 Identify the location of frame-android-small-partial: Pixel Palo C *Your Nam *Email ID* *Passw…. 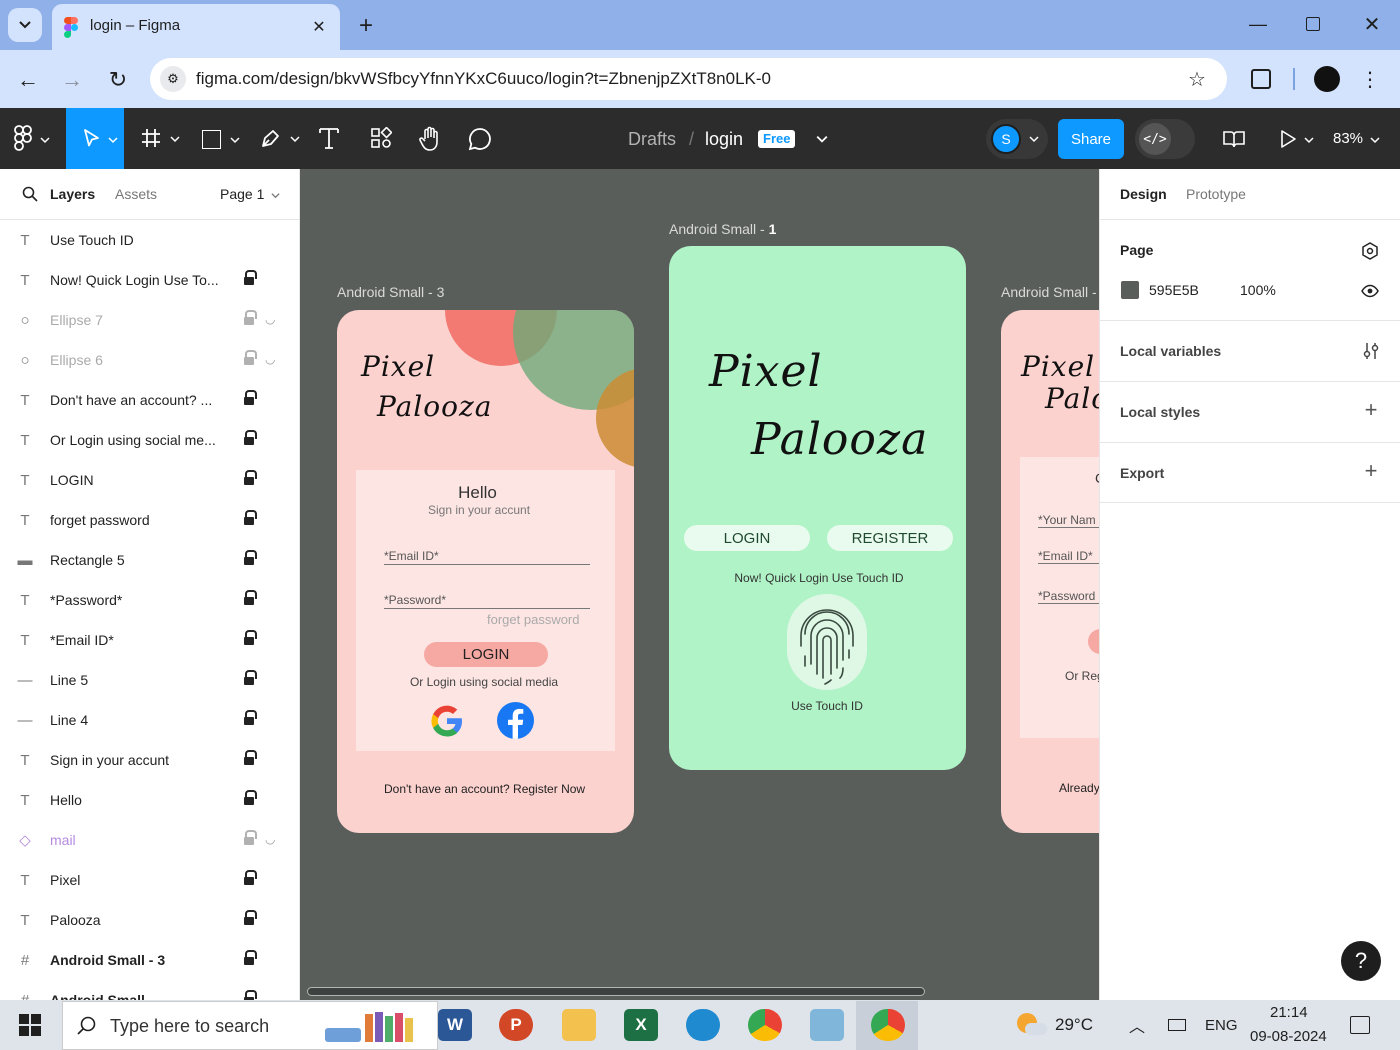
(1050, 571).